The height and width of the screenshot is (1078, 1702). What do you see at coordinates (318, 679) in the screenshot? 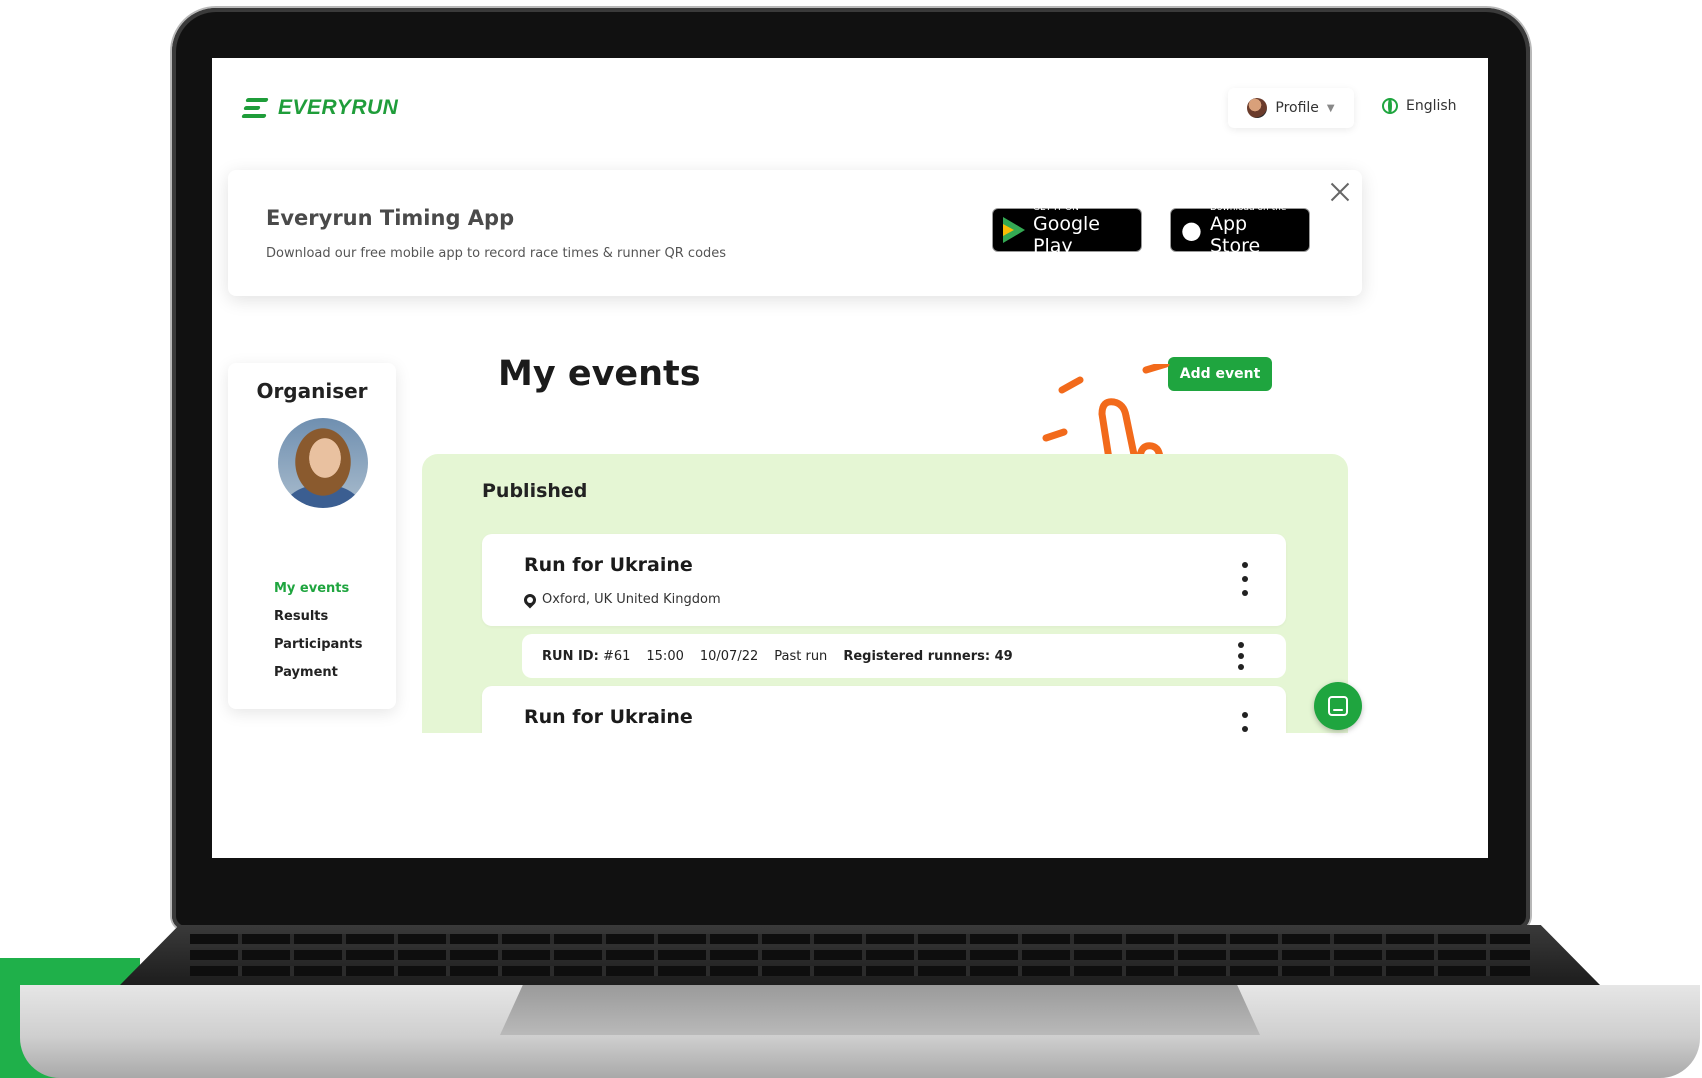
I see `sidebar-item-payment: Payment` at bounding box center [318, 679].